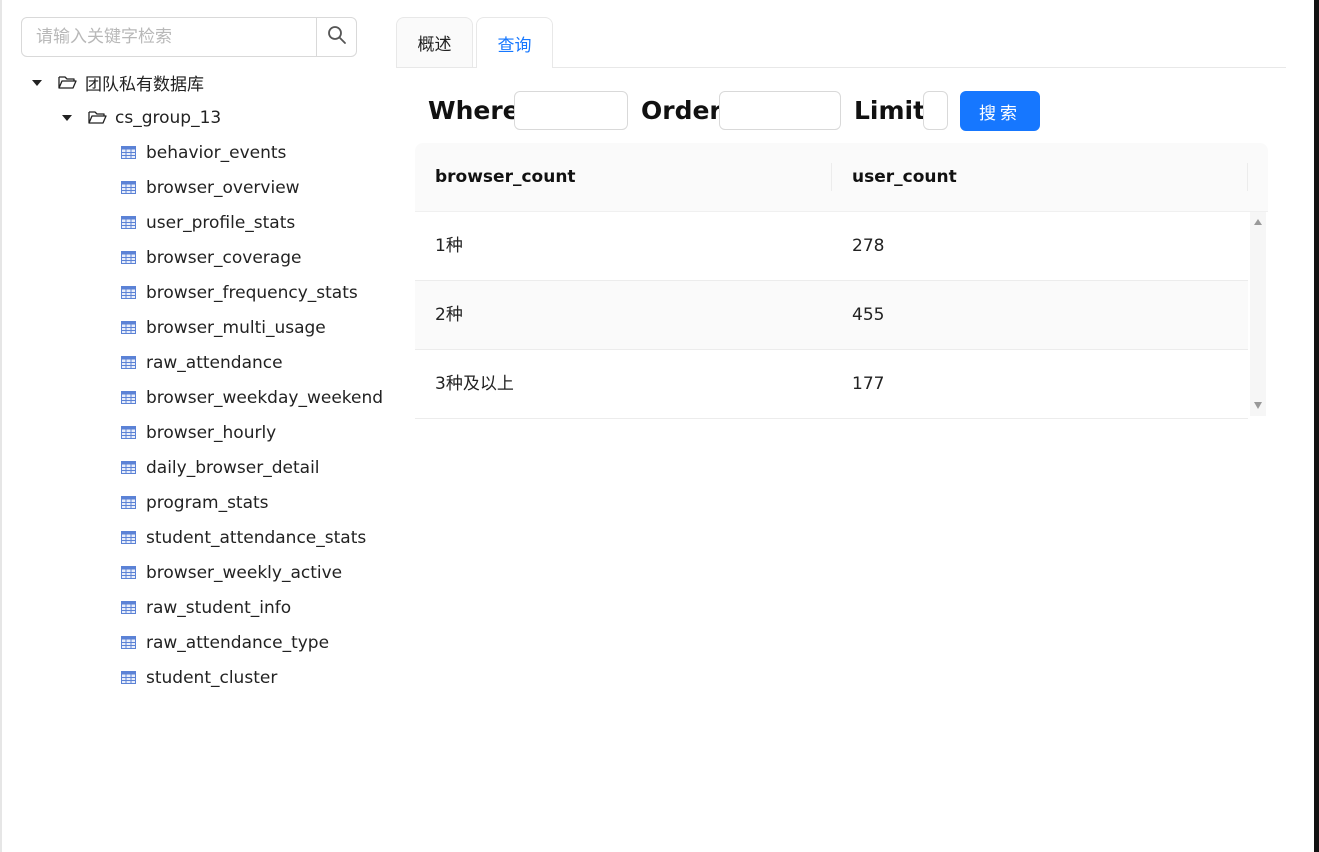  What do you see at coordinates (223, 187) in the screenshot?
I see `tree-table-label: browser_overview` at bounding box center [223, 187].